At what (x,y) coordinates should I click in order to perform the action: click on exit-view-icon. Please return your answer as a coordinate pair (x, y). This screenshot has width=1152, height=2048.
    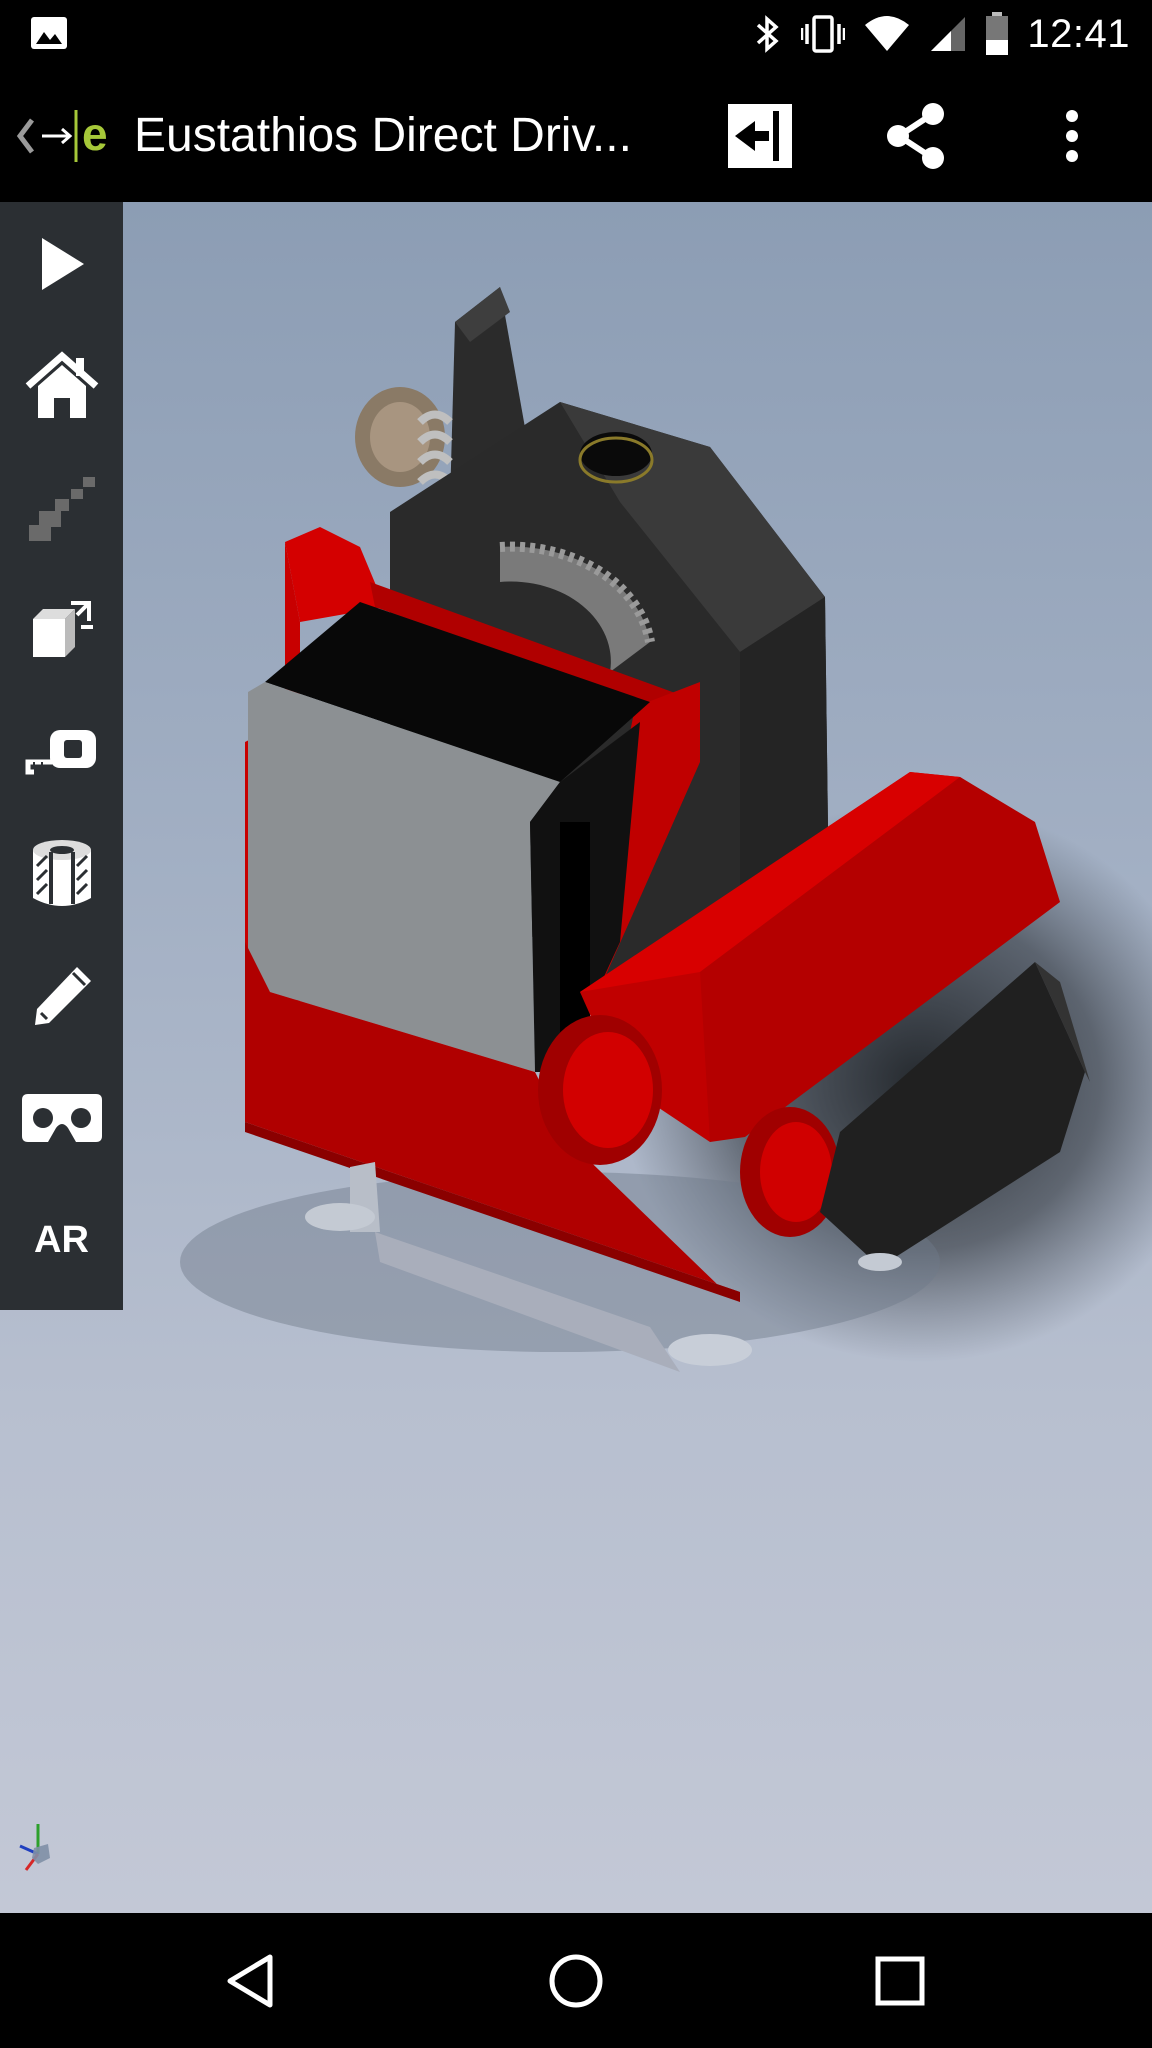
    Looking at the image, I should click on (760, 136).